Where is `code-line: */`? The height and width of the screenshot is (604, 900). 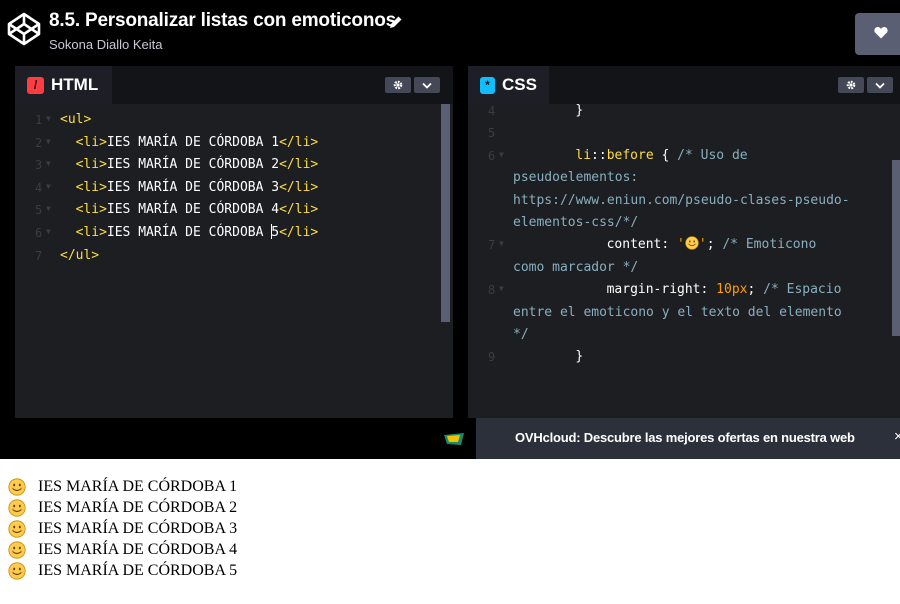
code-line: */ is located at coordinates (684, 335).